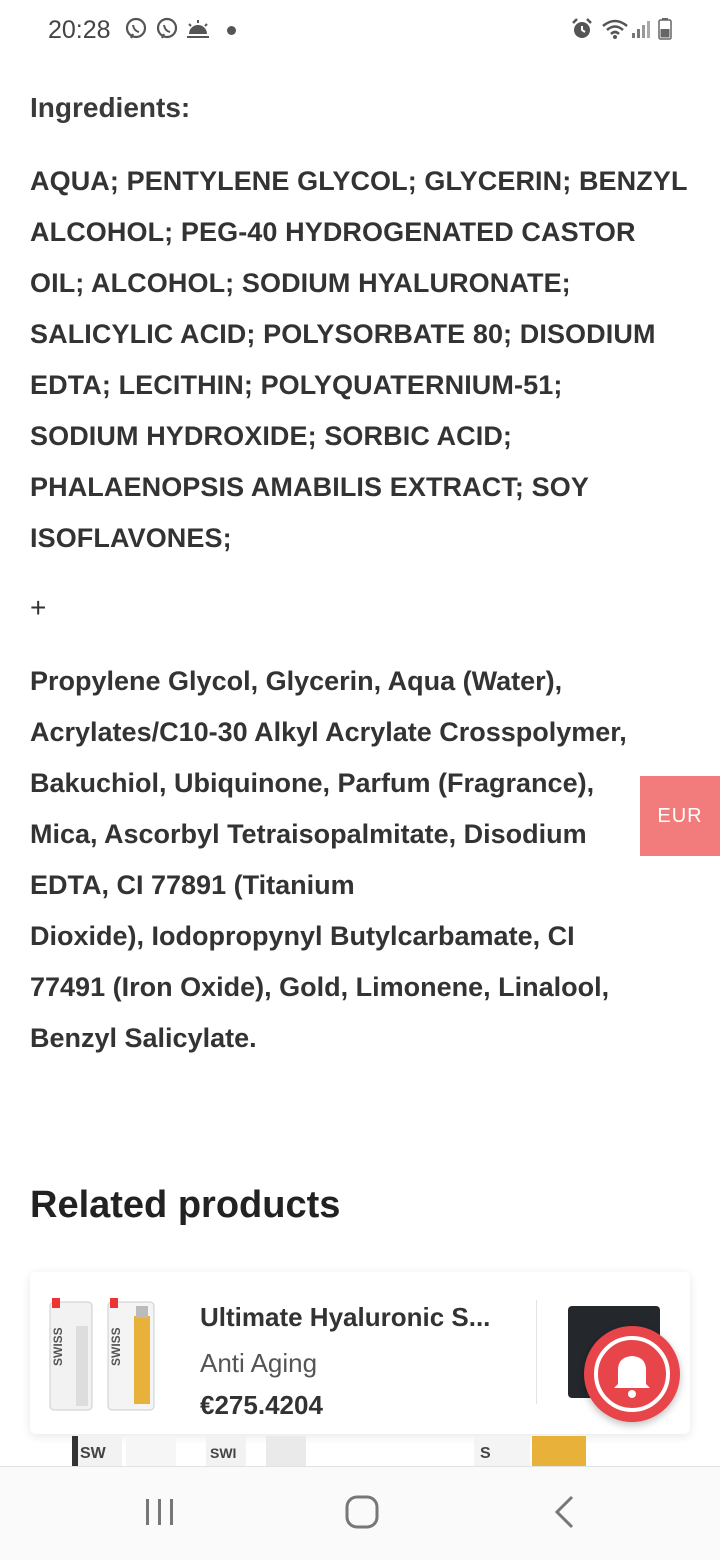 The image size is (720, 1560). I want to click on ingredients-line: ALCOHOL; PEG-40 HYDROGENATED CASTOR, so click(333, 232).